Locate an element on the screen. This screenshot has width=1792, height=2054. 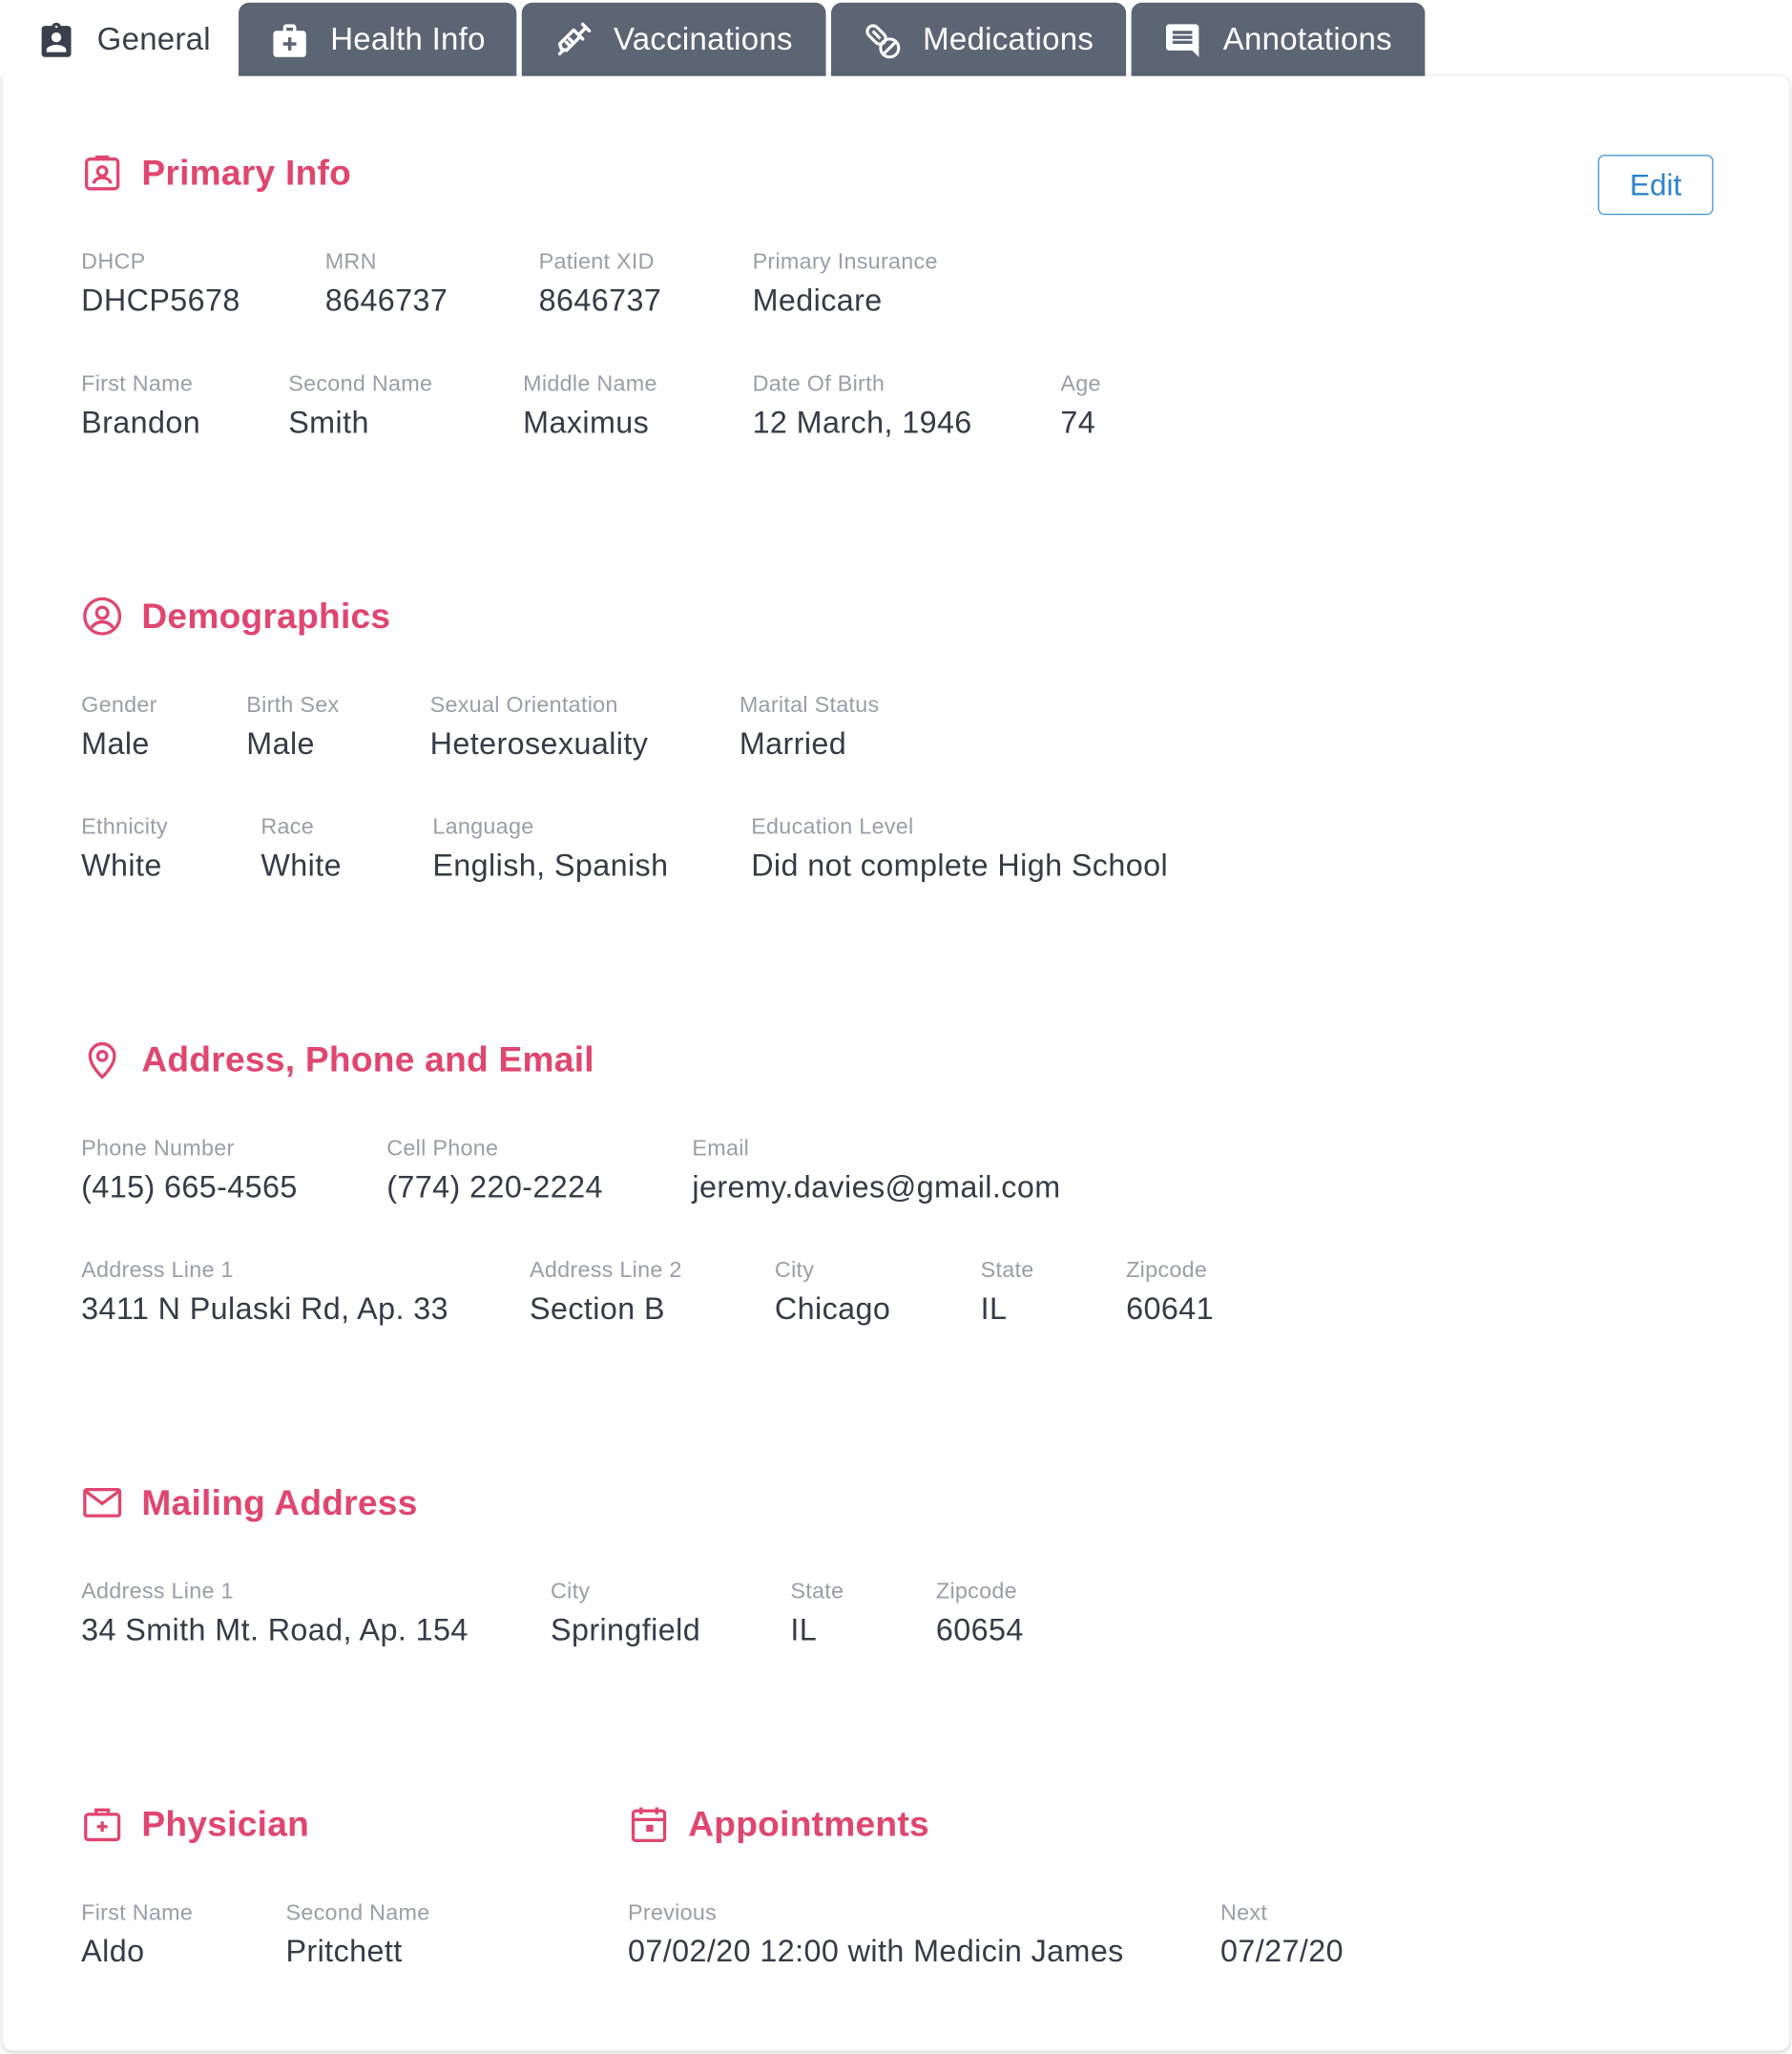
field-label: Education Level is located at coordinates (832, 827).